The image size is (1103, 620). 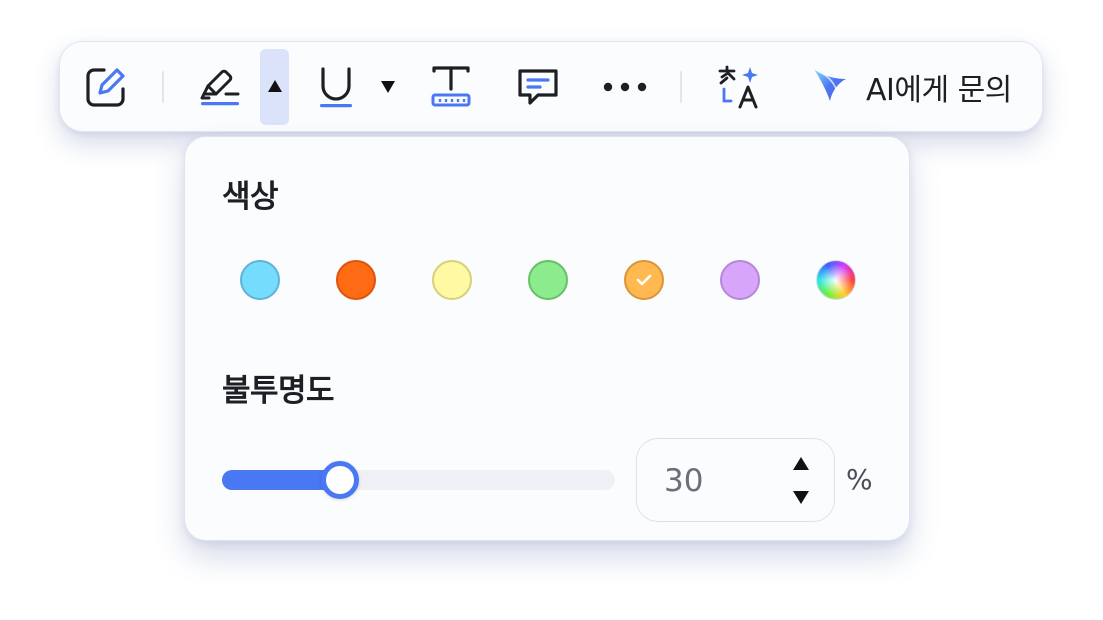 I want to click on more-icon, so click(x=625, y=87).